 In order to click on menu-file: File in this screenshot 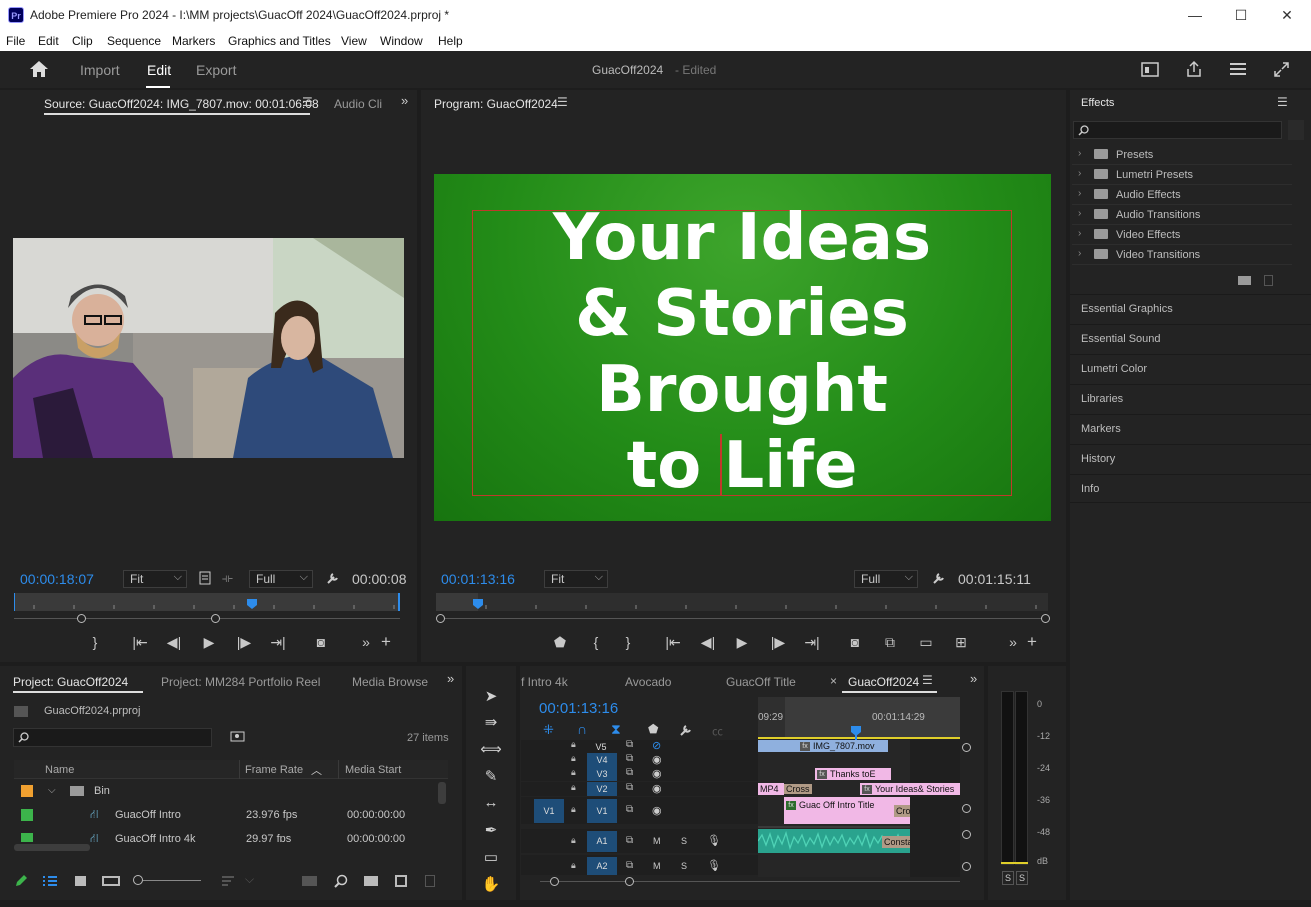, I will do `click(15, 41)`.